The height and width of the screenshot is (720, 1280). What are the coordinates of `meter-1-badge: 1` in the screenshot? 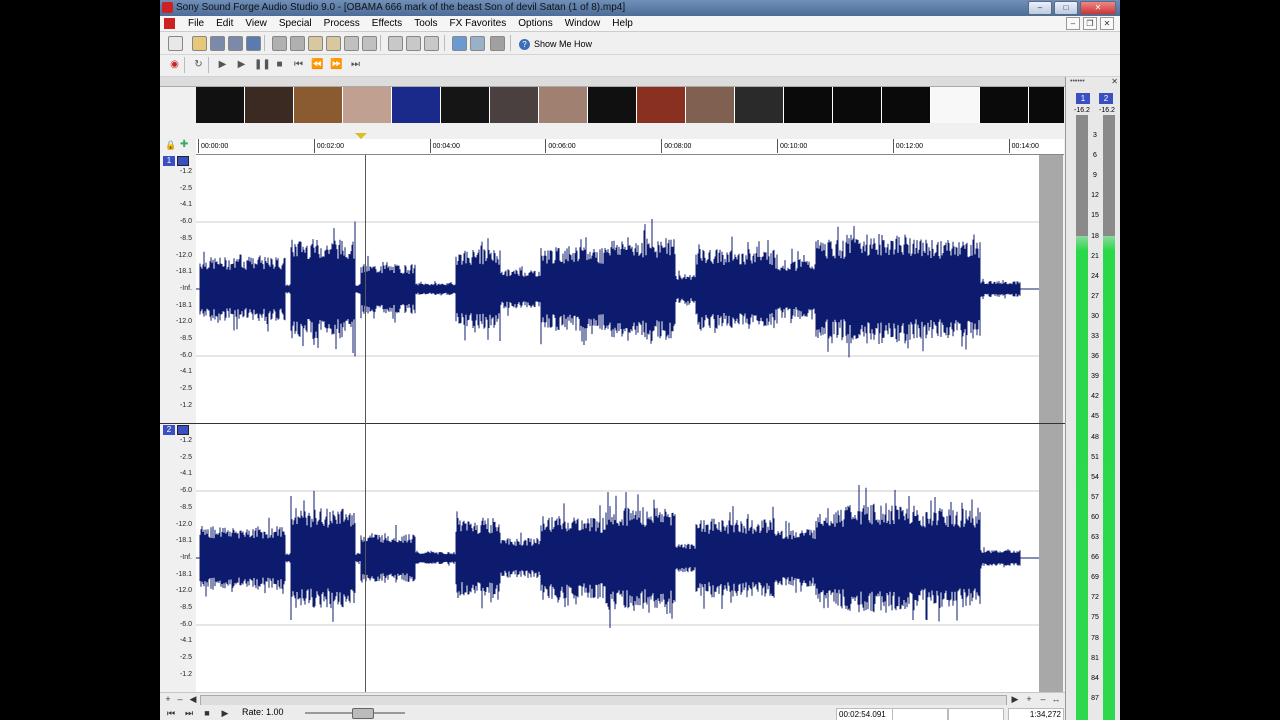 It's located at (1083, 98).